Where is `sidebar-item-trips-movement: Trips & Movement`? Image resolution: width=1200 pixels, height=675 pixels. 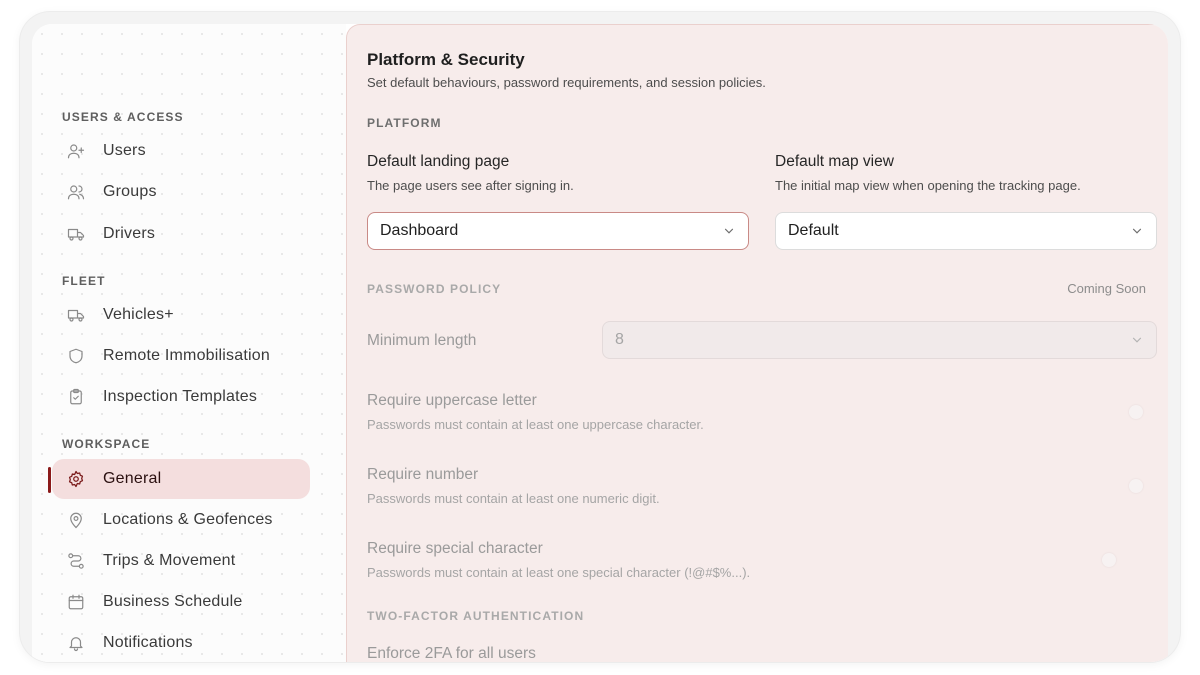 sidebar-item-trips-movement: Trips & Movement is located at coordinates (181, 561).